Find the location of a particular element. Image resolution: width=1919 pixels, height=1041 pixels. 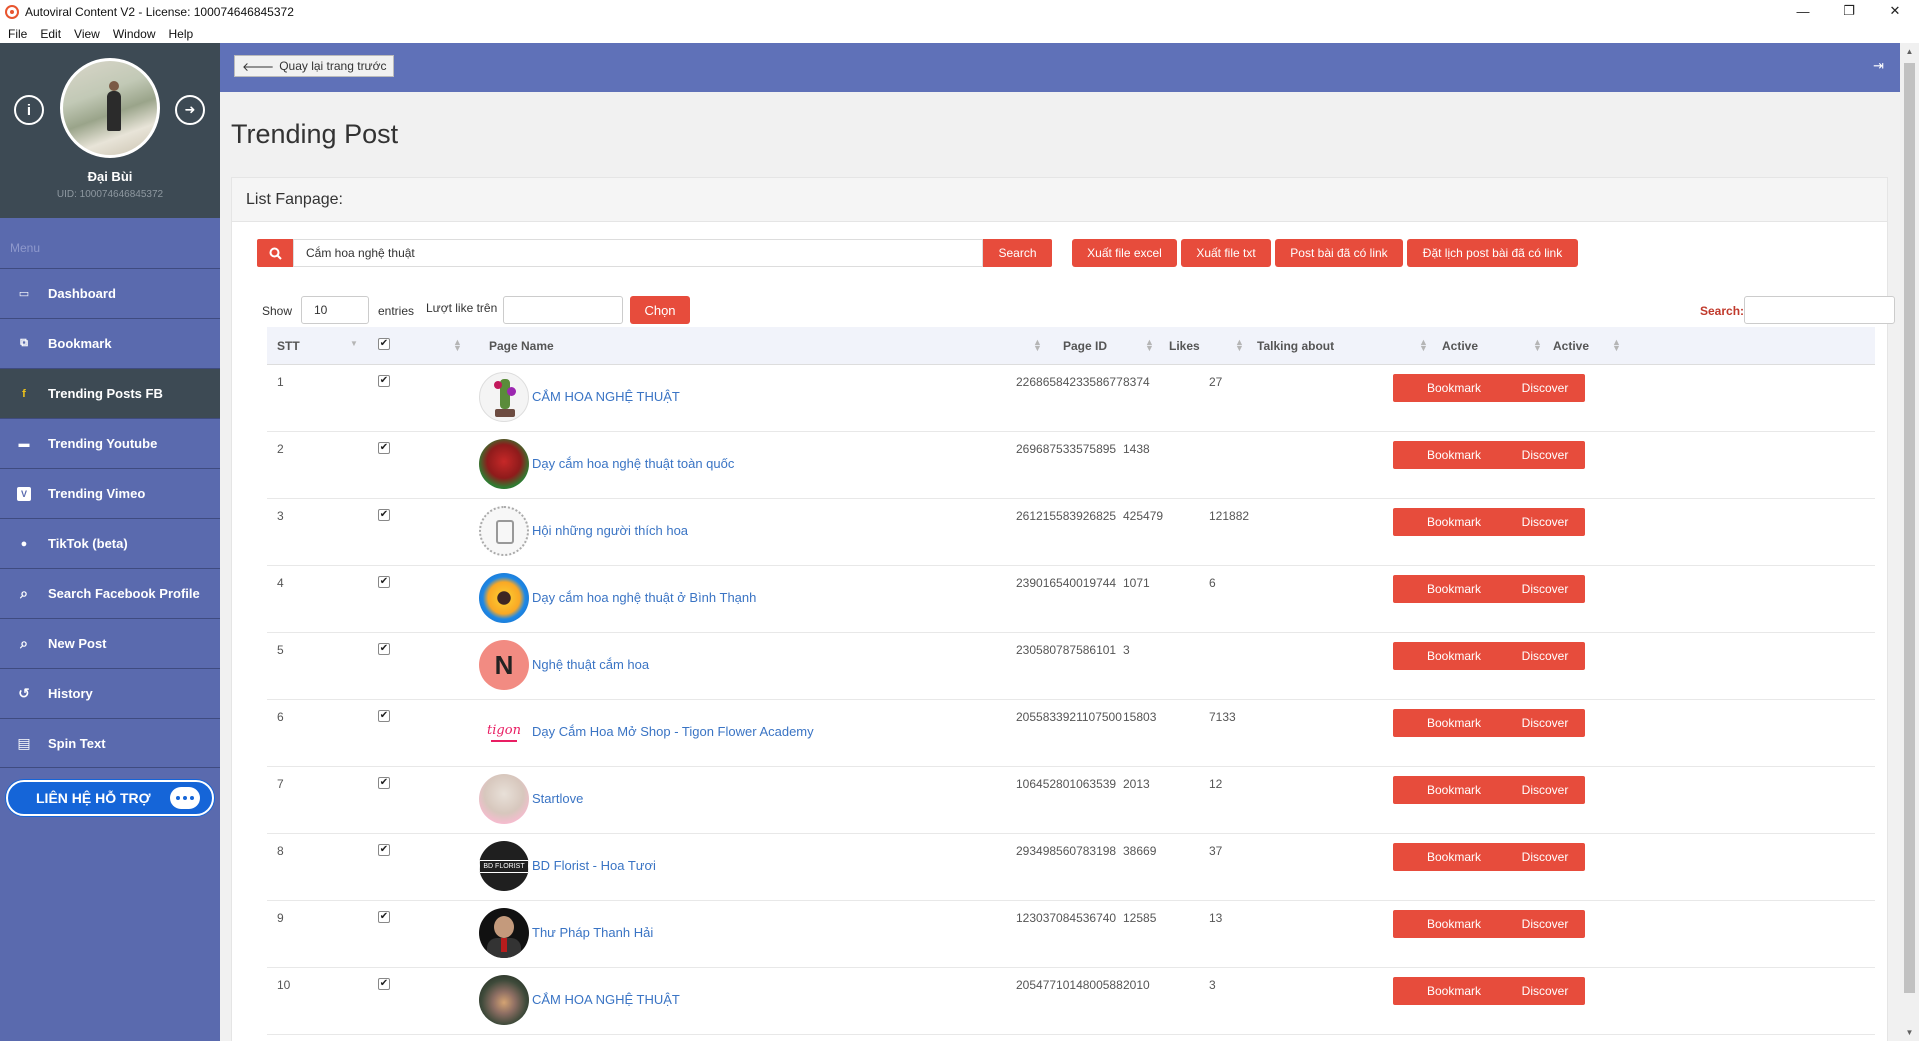

back-button: 🡐 Quay lại trang trước is located at coordinates (314, 66).